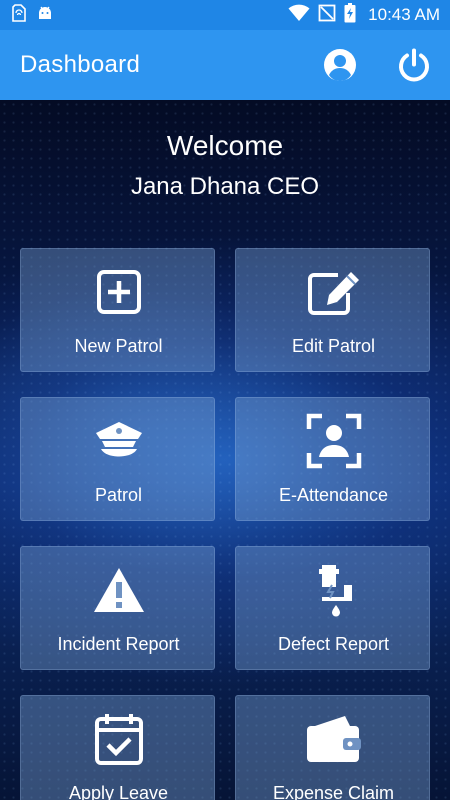 This screenshot has width=450, height=800. I want to click on status-left-icons, so click(33, 15).